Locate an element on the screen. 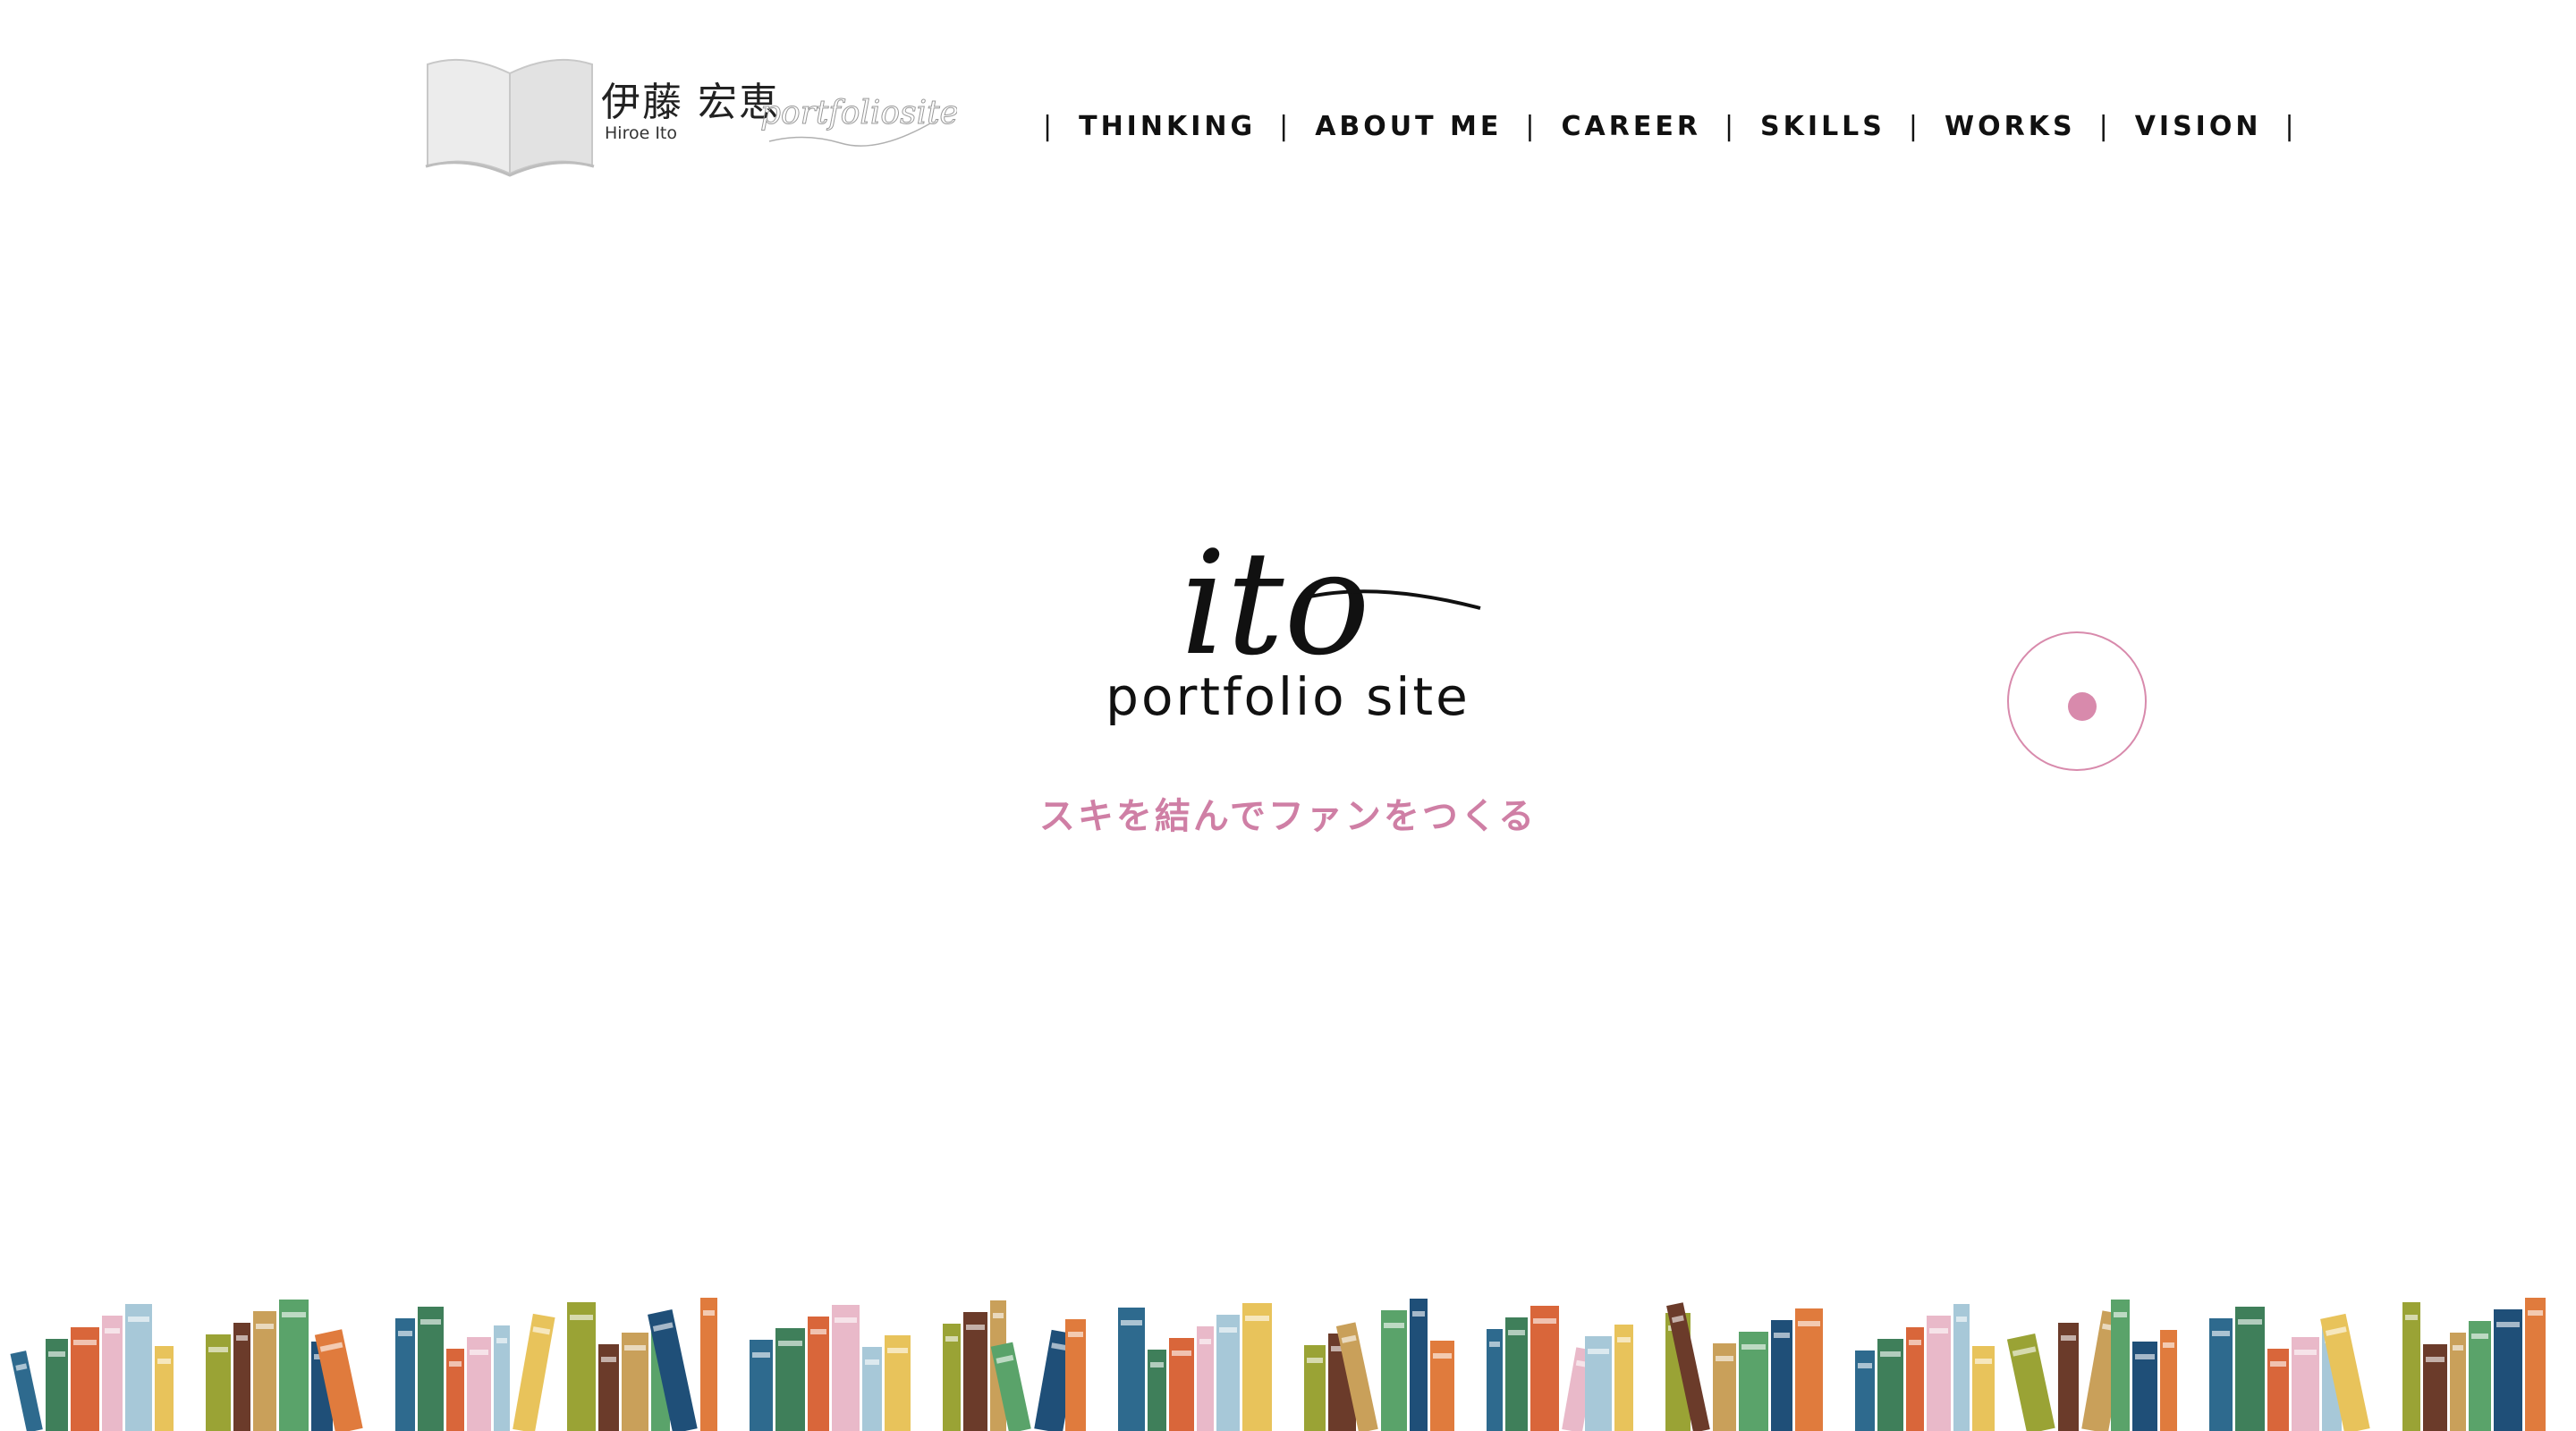 This screenshot has width=2576, height=1431. hero-script-title: ito is located at coordinates (1331, 604).